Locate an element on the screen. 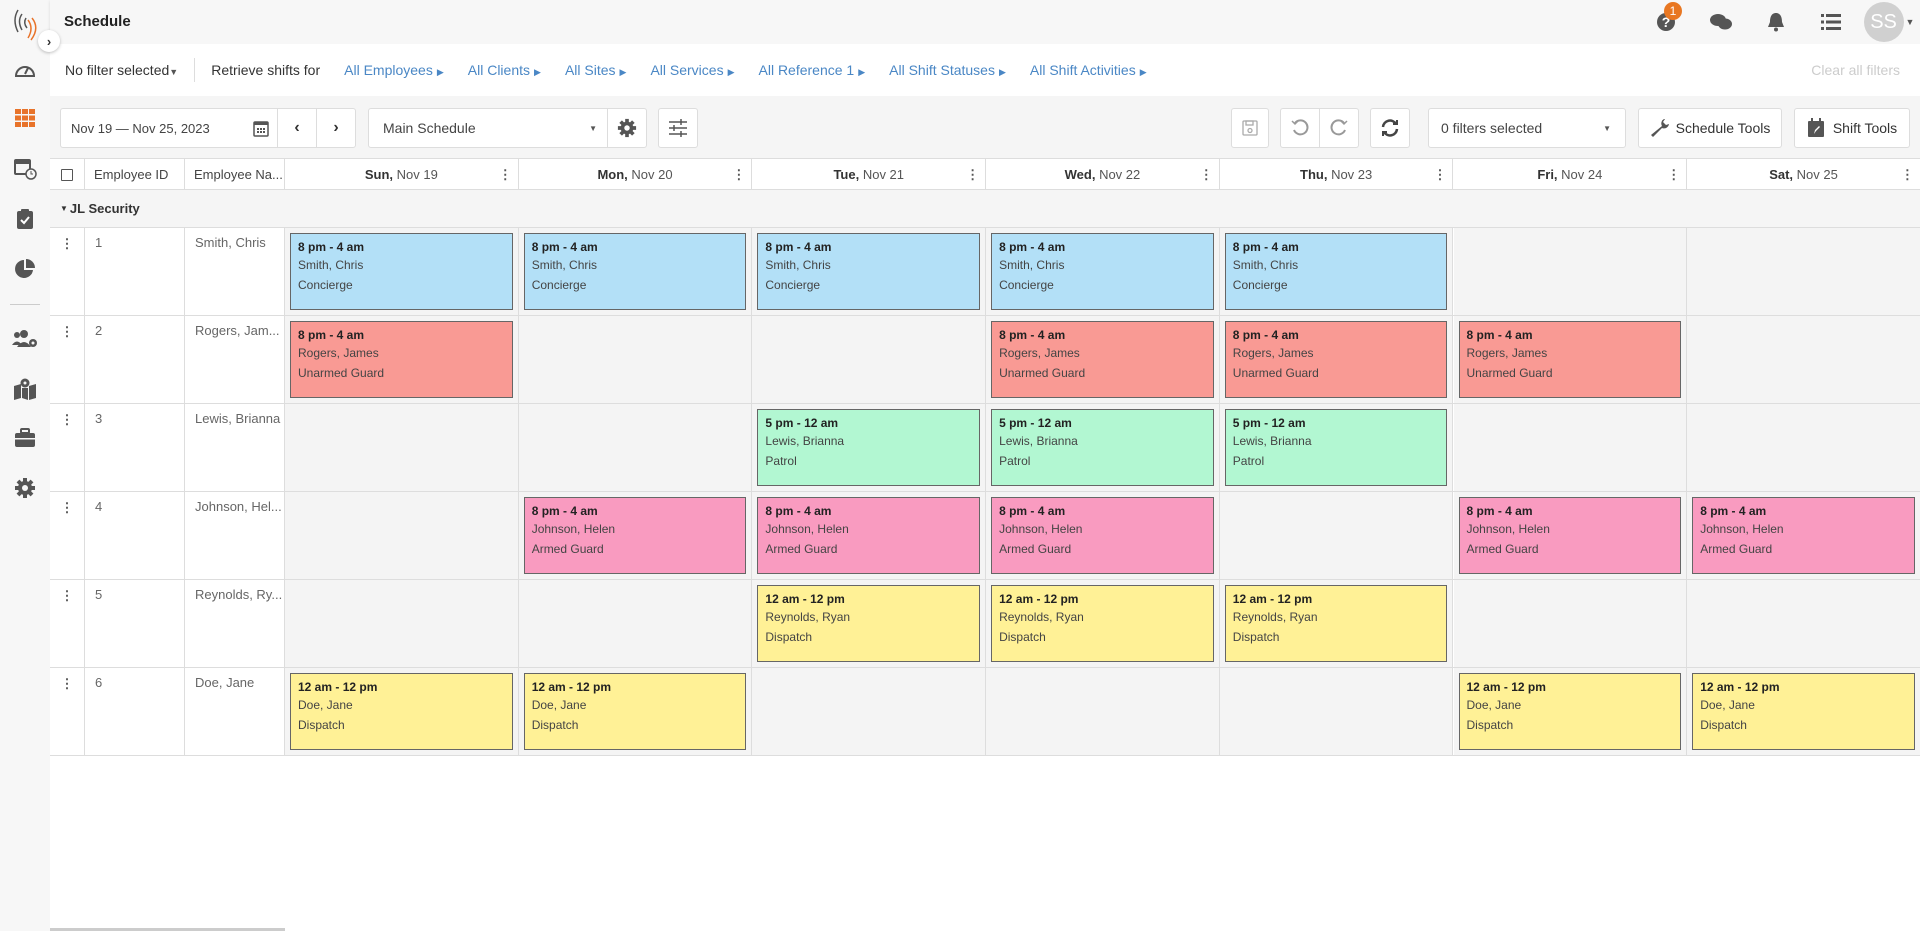 The width and height of the screenshot is (1920, 931). filter-sites: All Sites ▶ is located at coordinates (596, 70).